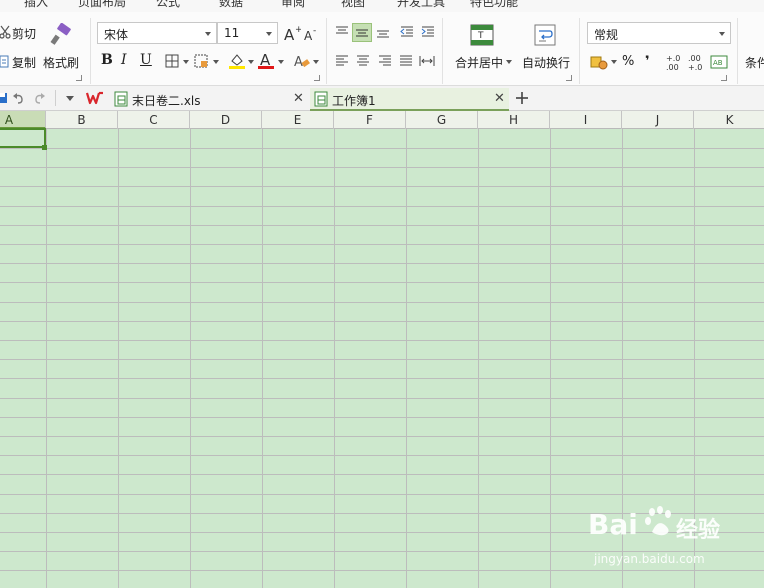 The height and width of the screenshot is (588, 764). Describe the element at coordinates (247, 33) in the screenshot. I see `font-size-select: 11` at that location.